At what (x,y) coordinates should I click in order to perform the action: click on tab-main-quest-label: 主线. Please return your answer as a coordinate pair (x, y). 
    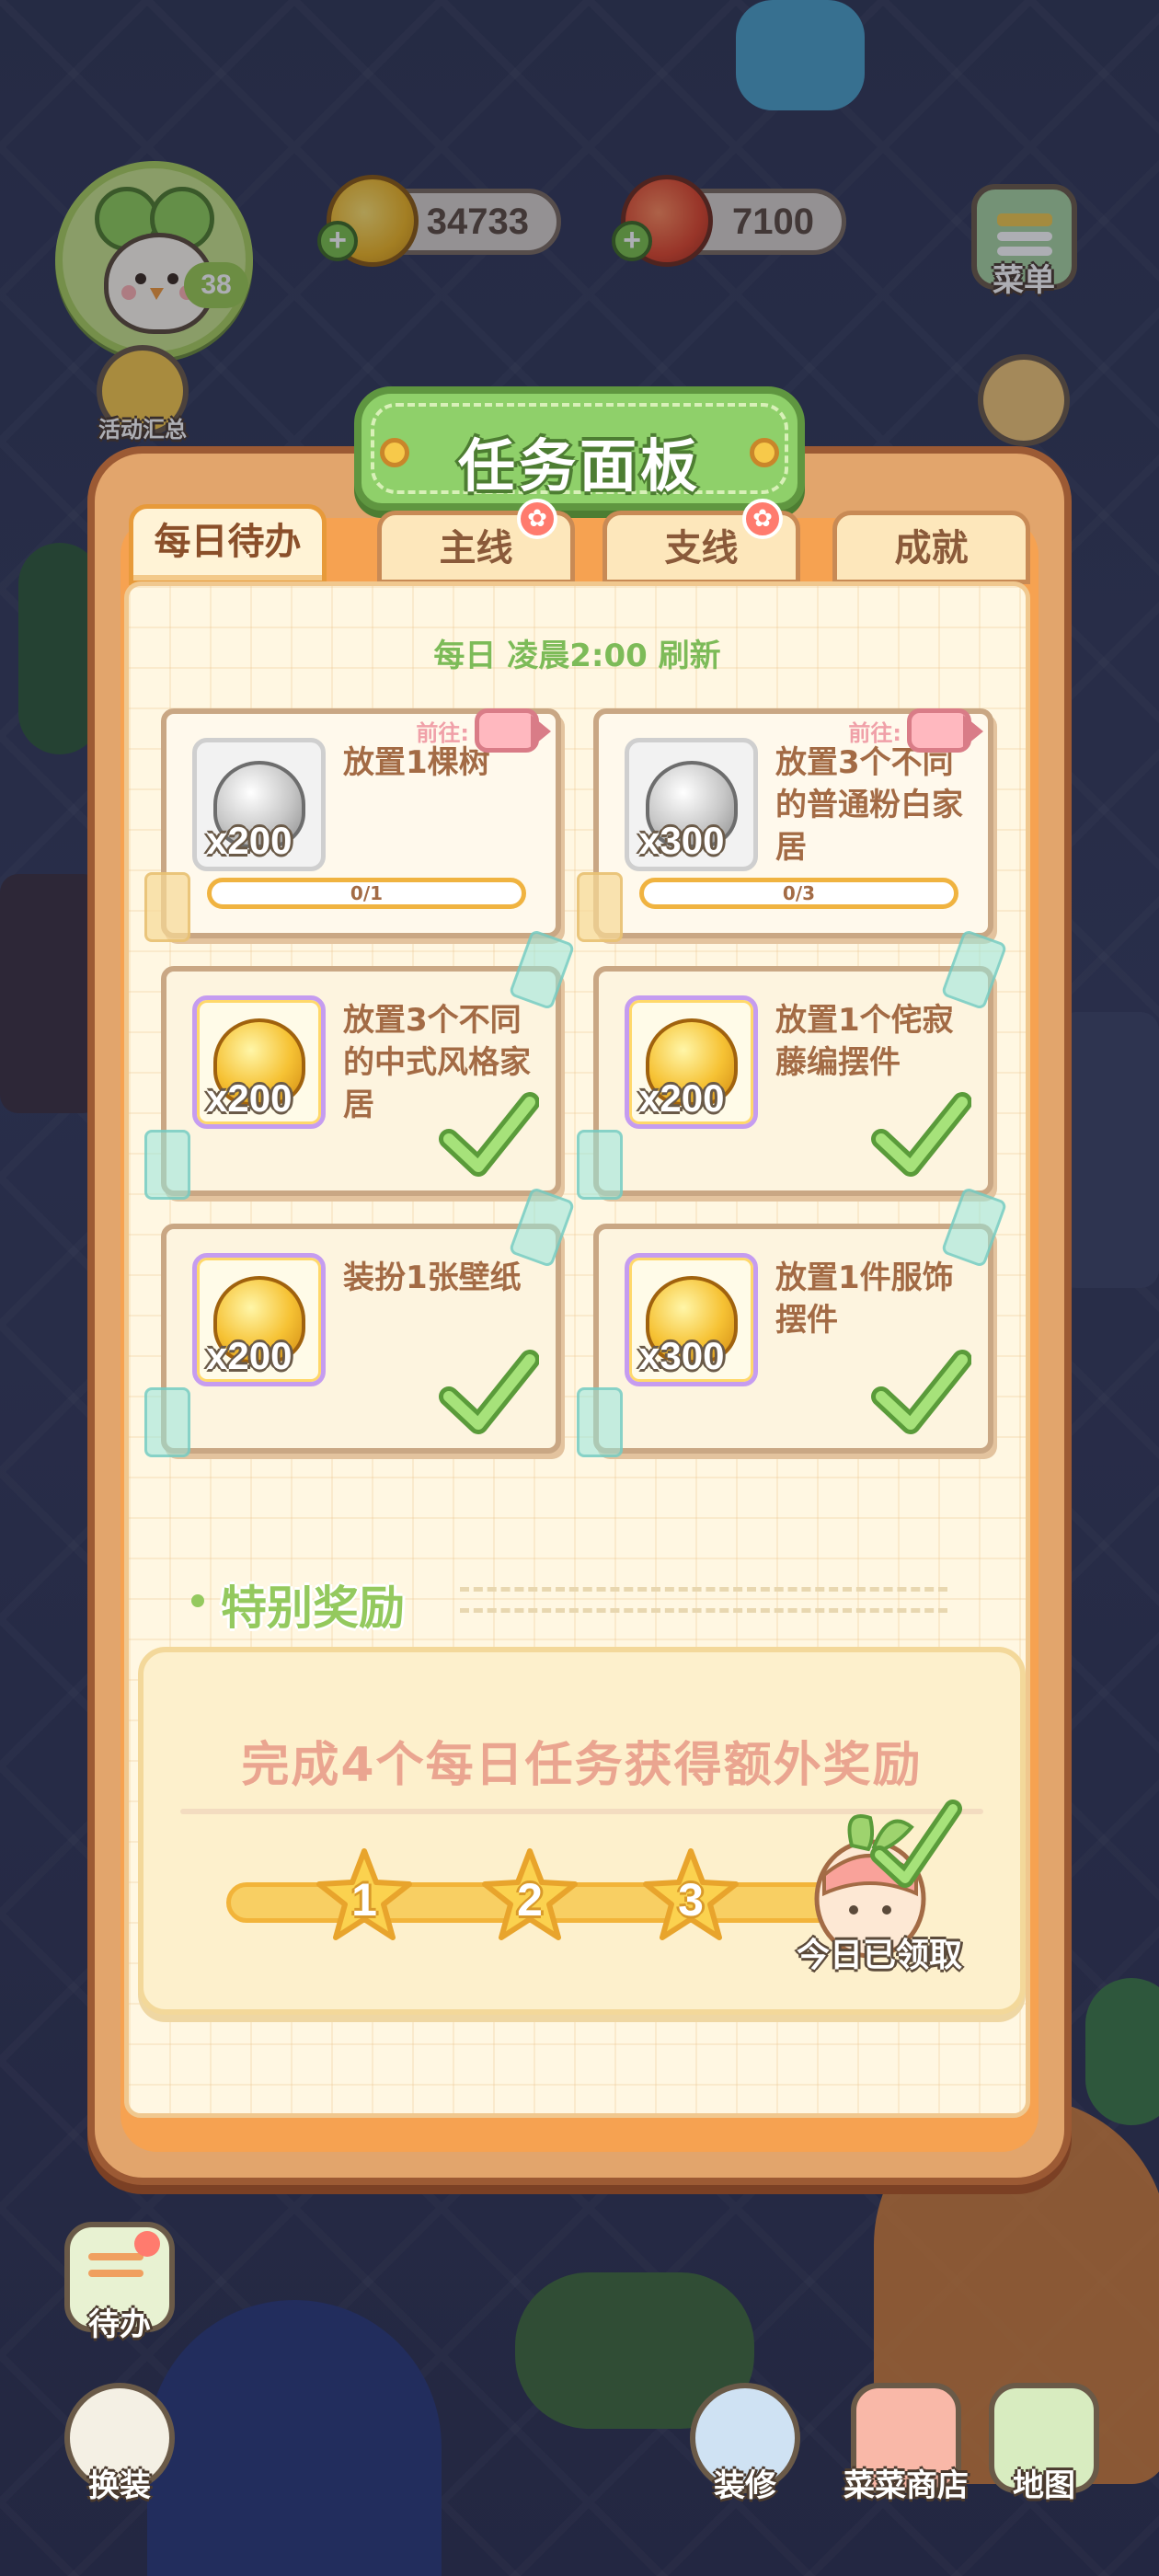
    Looking at the image, I should click on (476, 548).